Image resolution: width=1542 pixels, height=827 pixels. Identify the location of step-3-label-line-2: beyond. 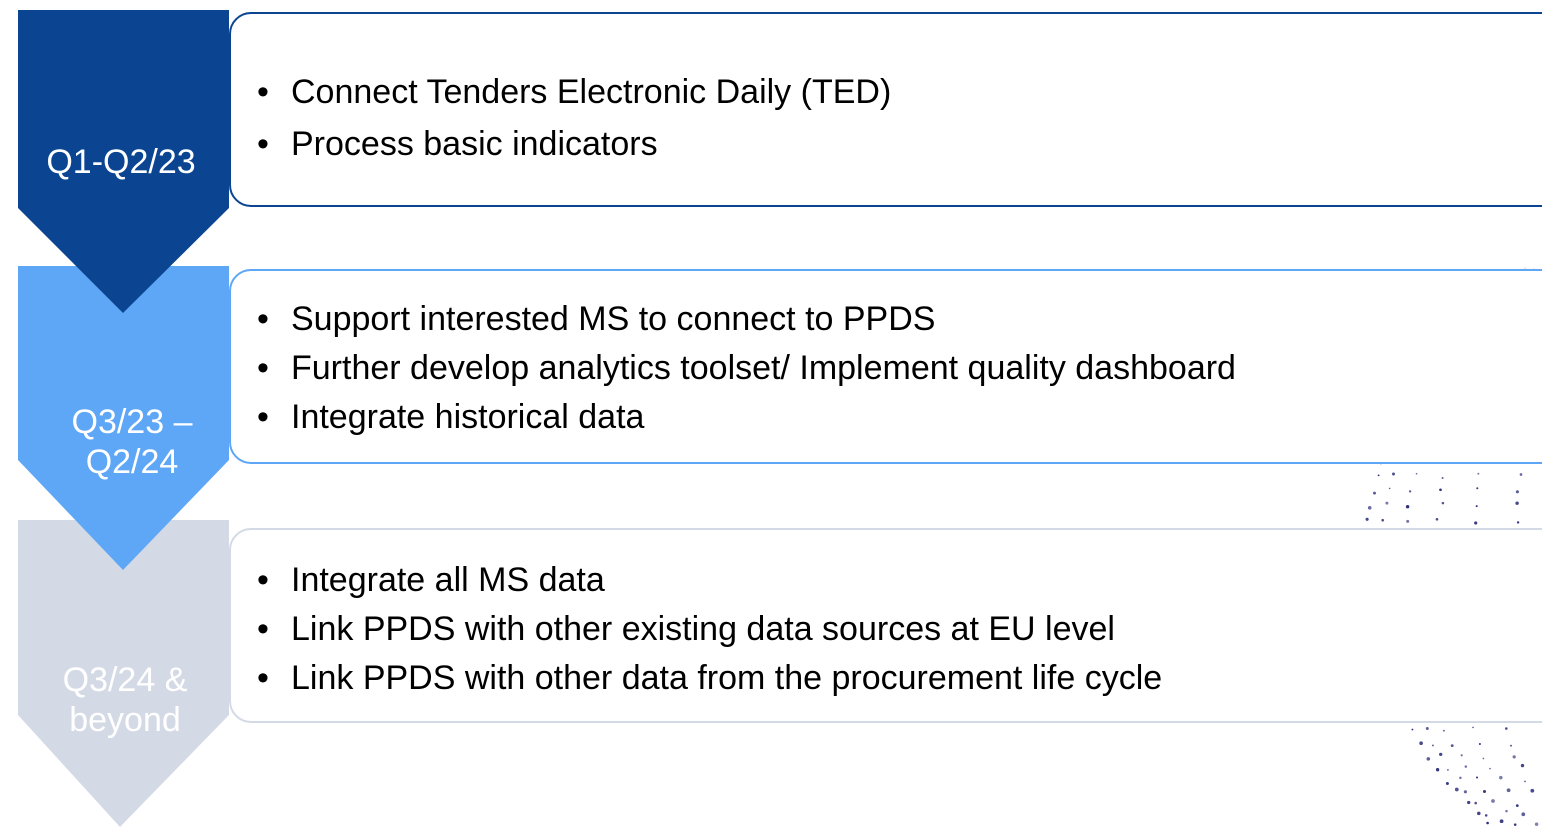
(125, 720).